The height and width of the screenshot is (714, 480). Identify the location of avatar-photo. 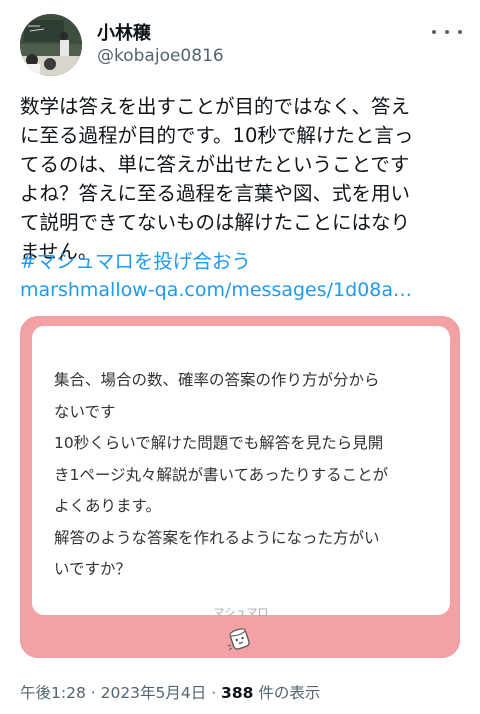
(51, 45).